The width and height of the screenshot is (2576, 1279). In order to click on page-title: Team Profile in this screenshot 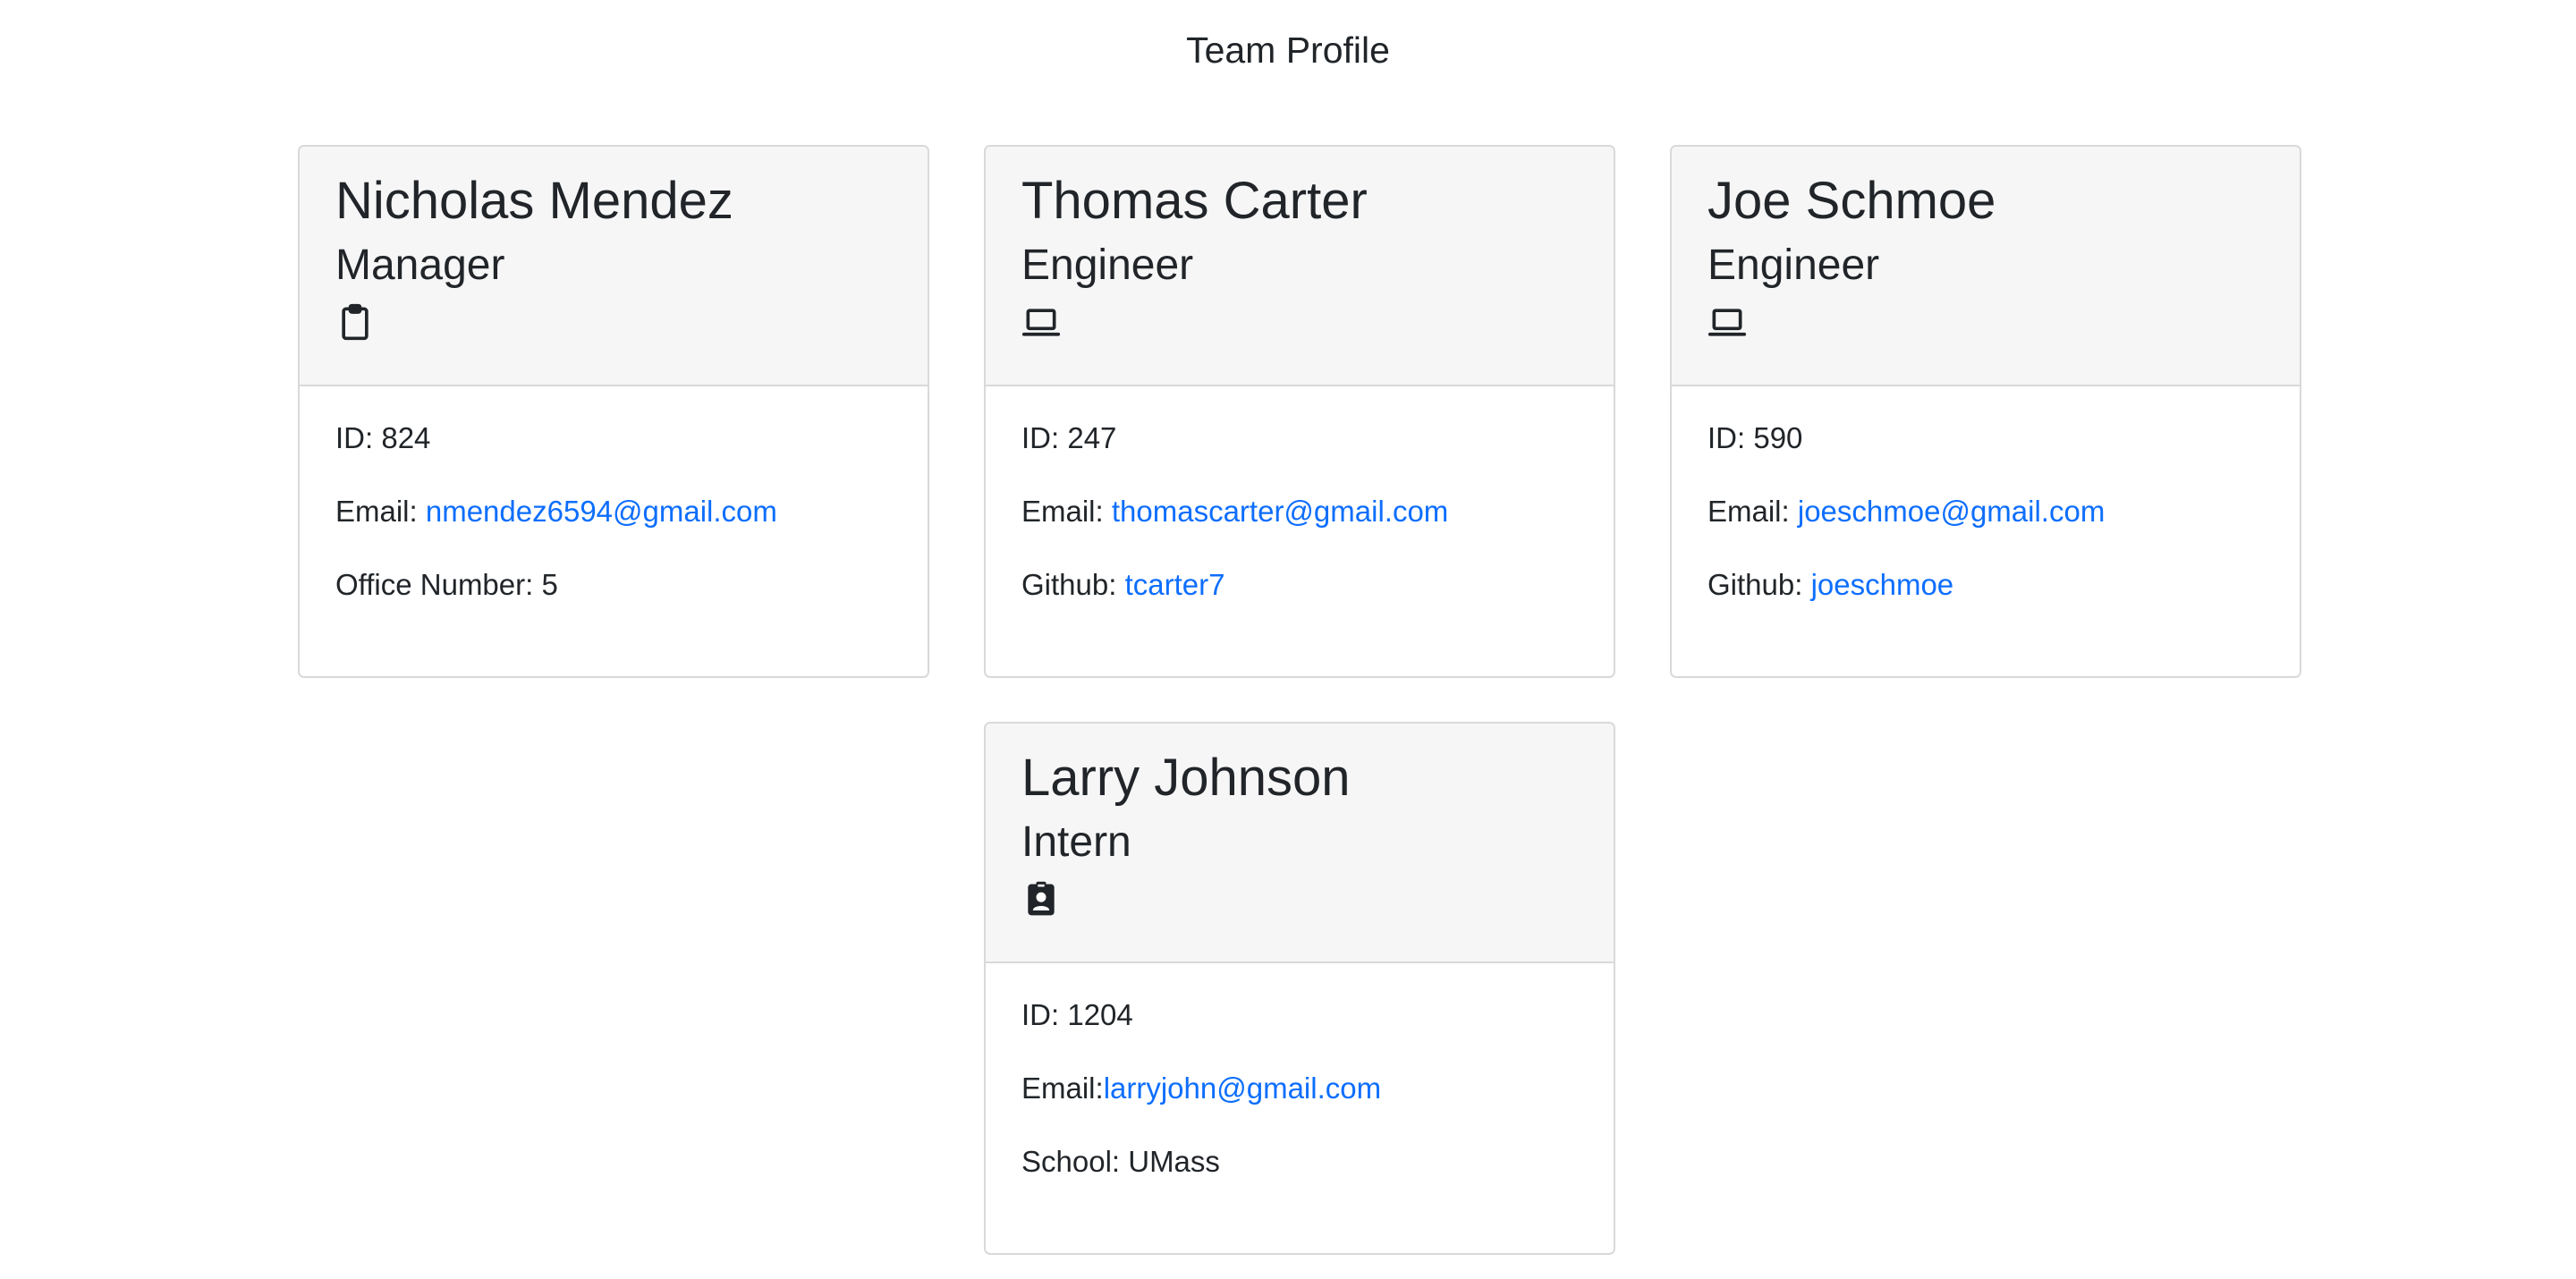, I will do `click(1288, 50)`.